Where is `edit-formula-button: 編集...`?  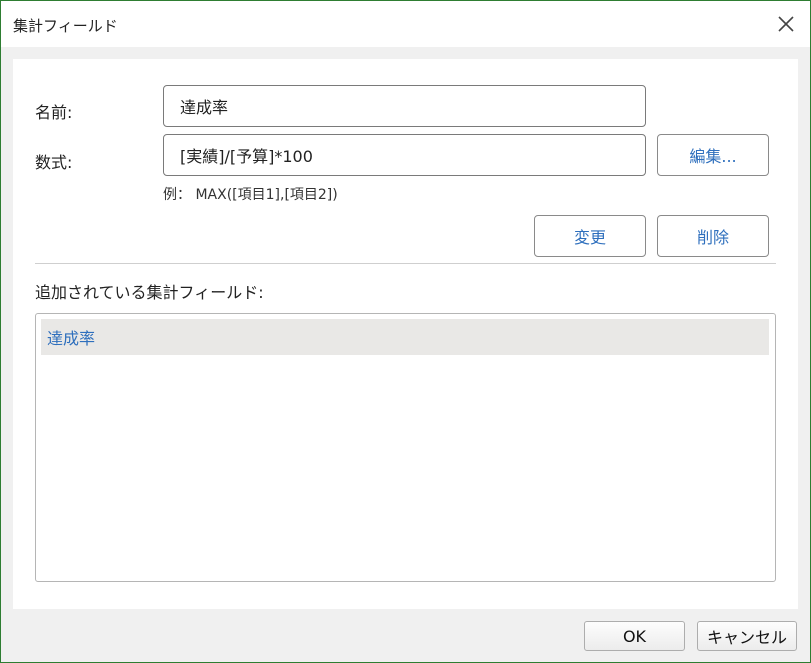 edit-formula-button: 編集... is located at coordinates (713, 155).